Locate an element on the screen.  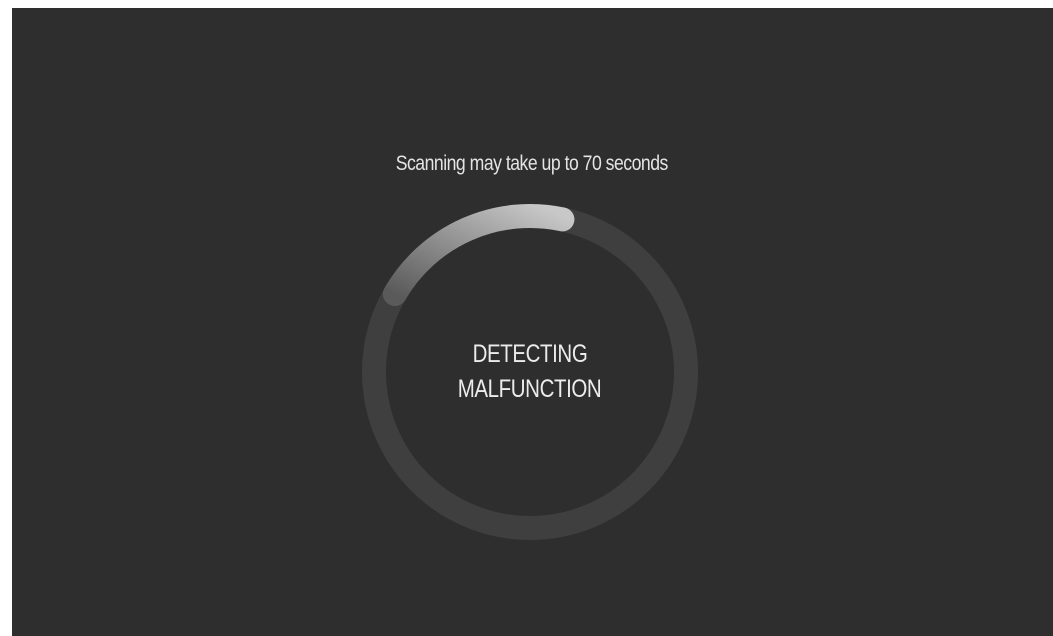
status-line-2: MALFUNCTION is located at coordinates (530, 389).